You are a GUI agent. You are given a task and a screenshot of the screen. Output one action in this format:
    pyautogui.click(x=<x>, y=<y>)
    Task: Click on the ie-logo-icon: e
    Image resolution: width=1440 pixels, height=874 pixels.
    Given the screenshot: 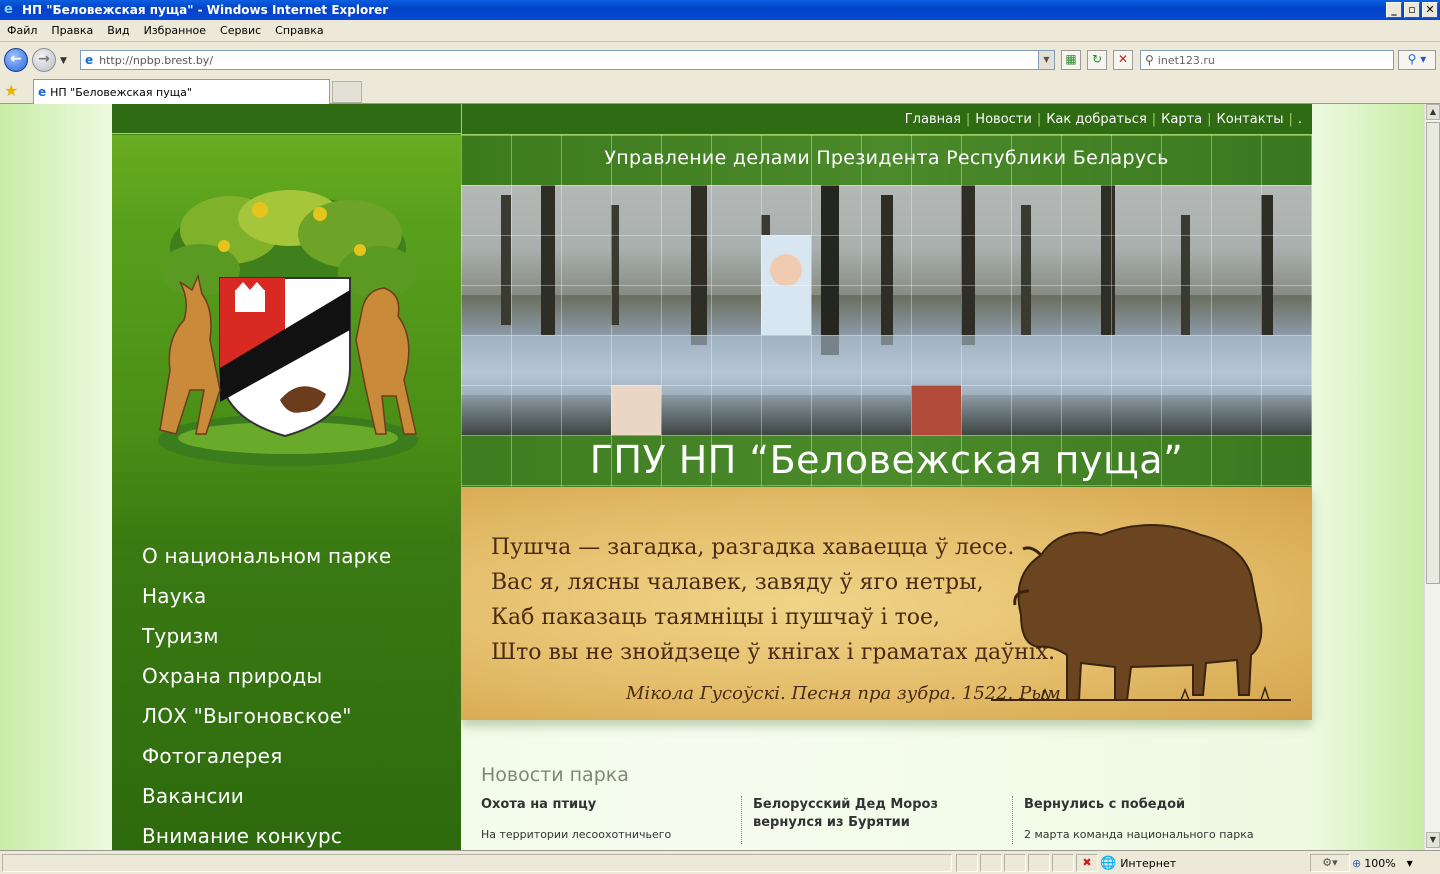 What is the action you would take?
    pyautogui.click(x=8, y=9)
    